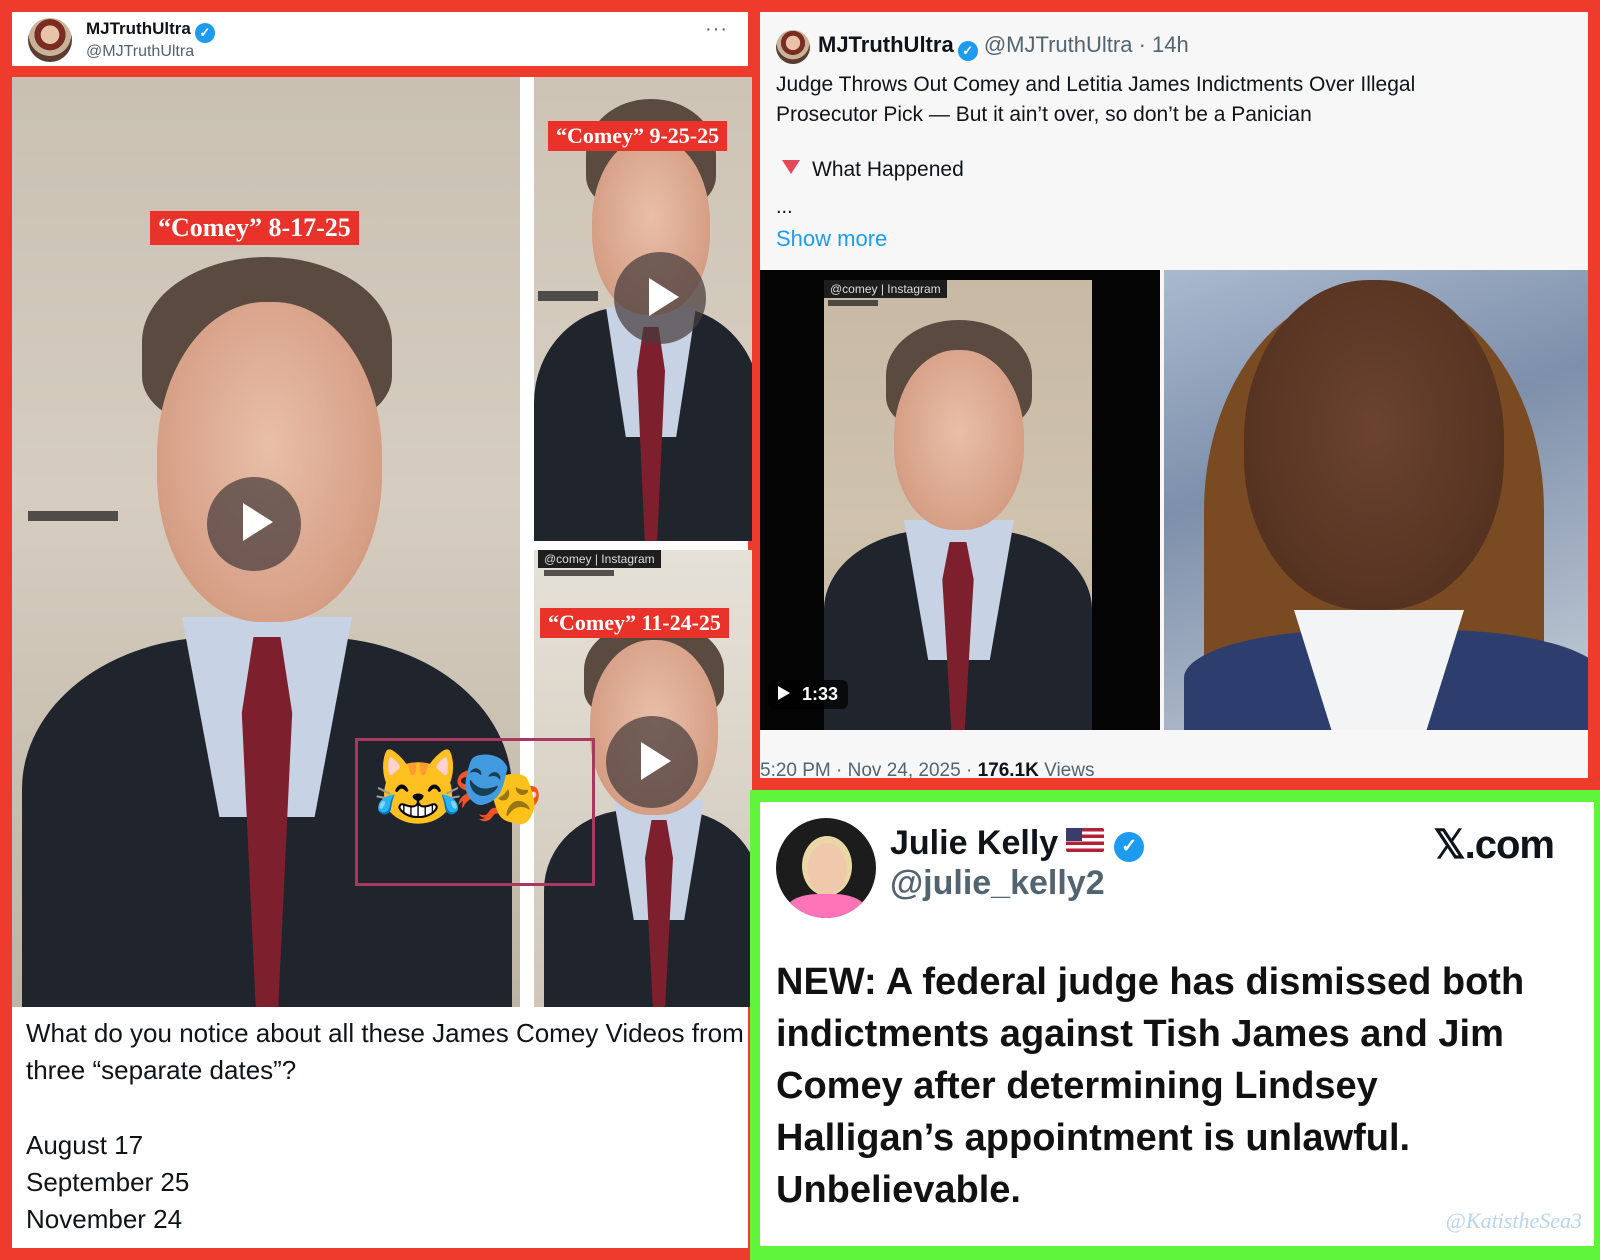  What do you see at coordinates (458, 787) in the screenshot?
I see `emoji-reaction: 😹🎭` at bounding box center [458, 787].